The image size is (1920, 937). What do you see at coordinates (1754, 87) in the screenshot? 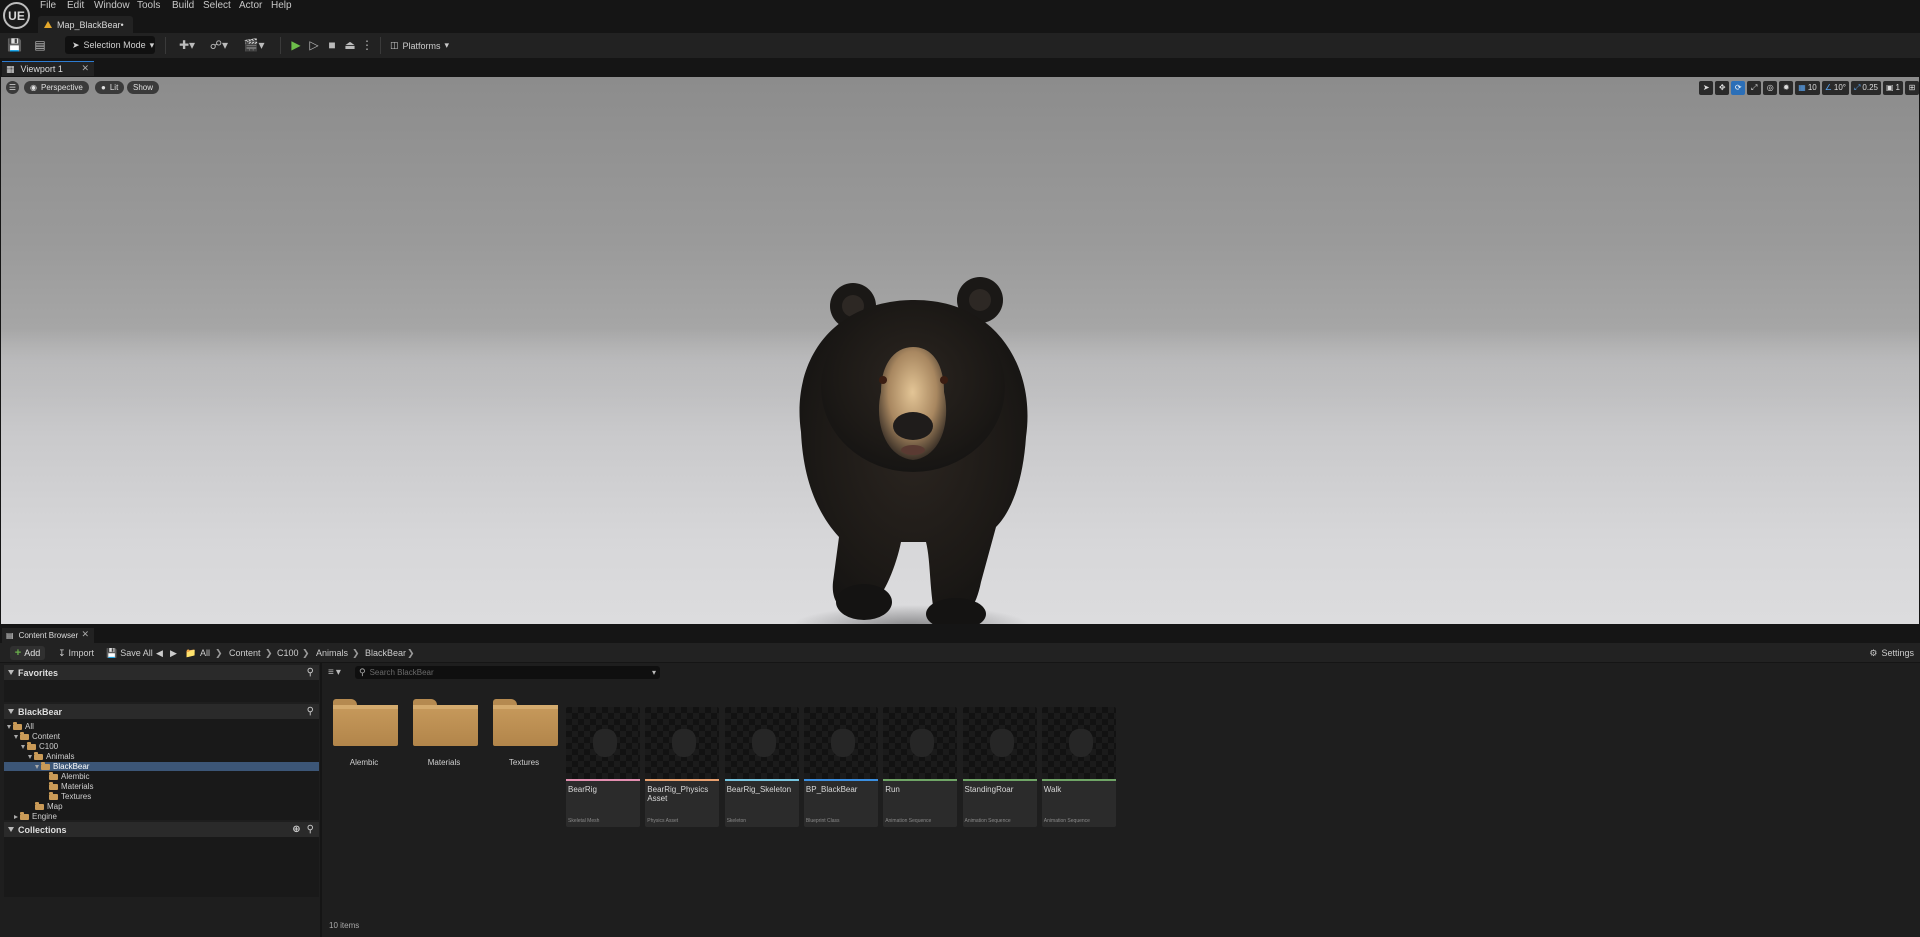
I see `scale-tool-icon: ⤢` at bounding box center [1754, 87].